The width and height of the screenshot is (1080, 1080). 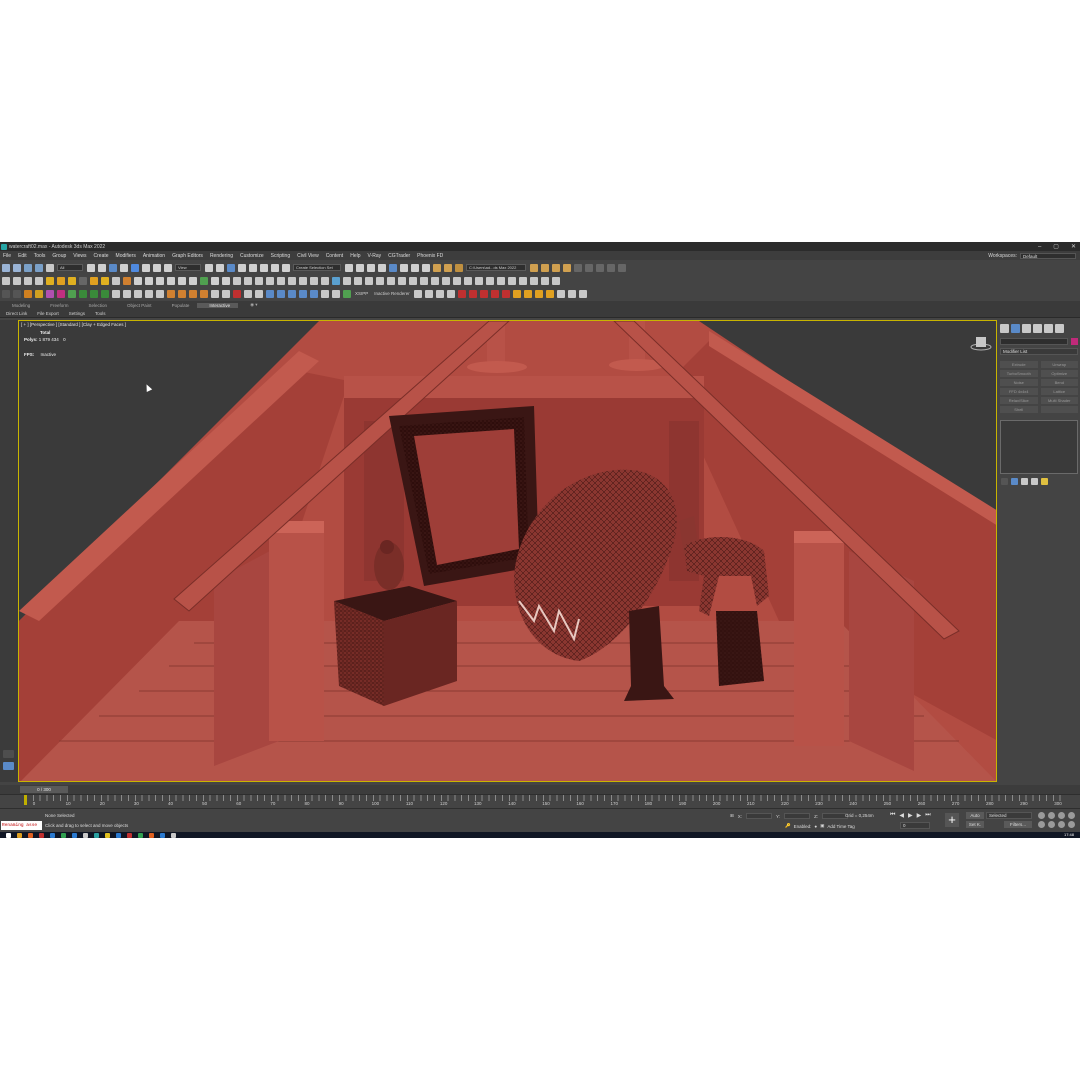 I want to click on ribbon-tab-populate: Populate, so click(x=179, y=305).